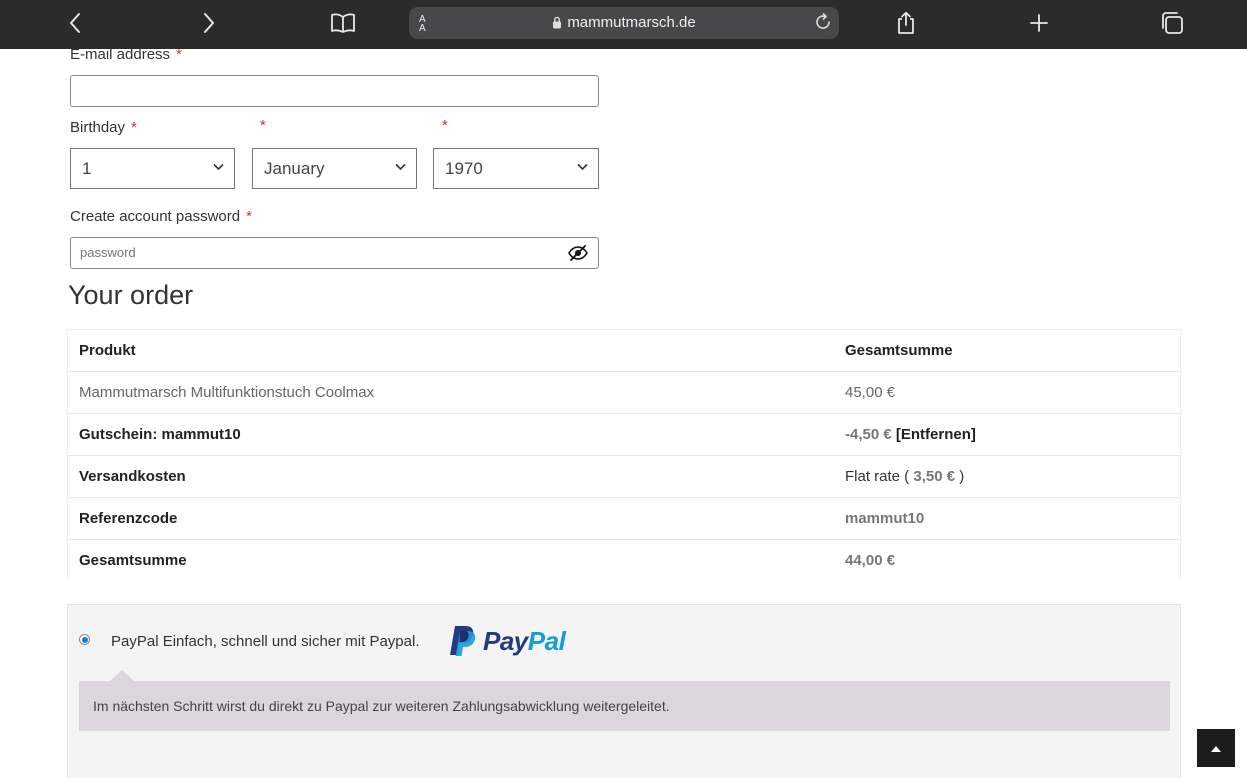  What do you see at coordinates (546, 640) in the screenshot?
I see `paypal-logo-pal: Pal` at bounding box center [546, 640].